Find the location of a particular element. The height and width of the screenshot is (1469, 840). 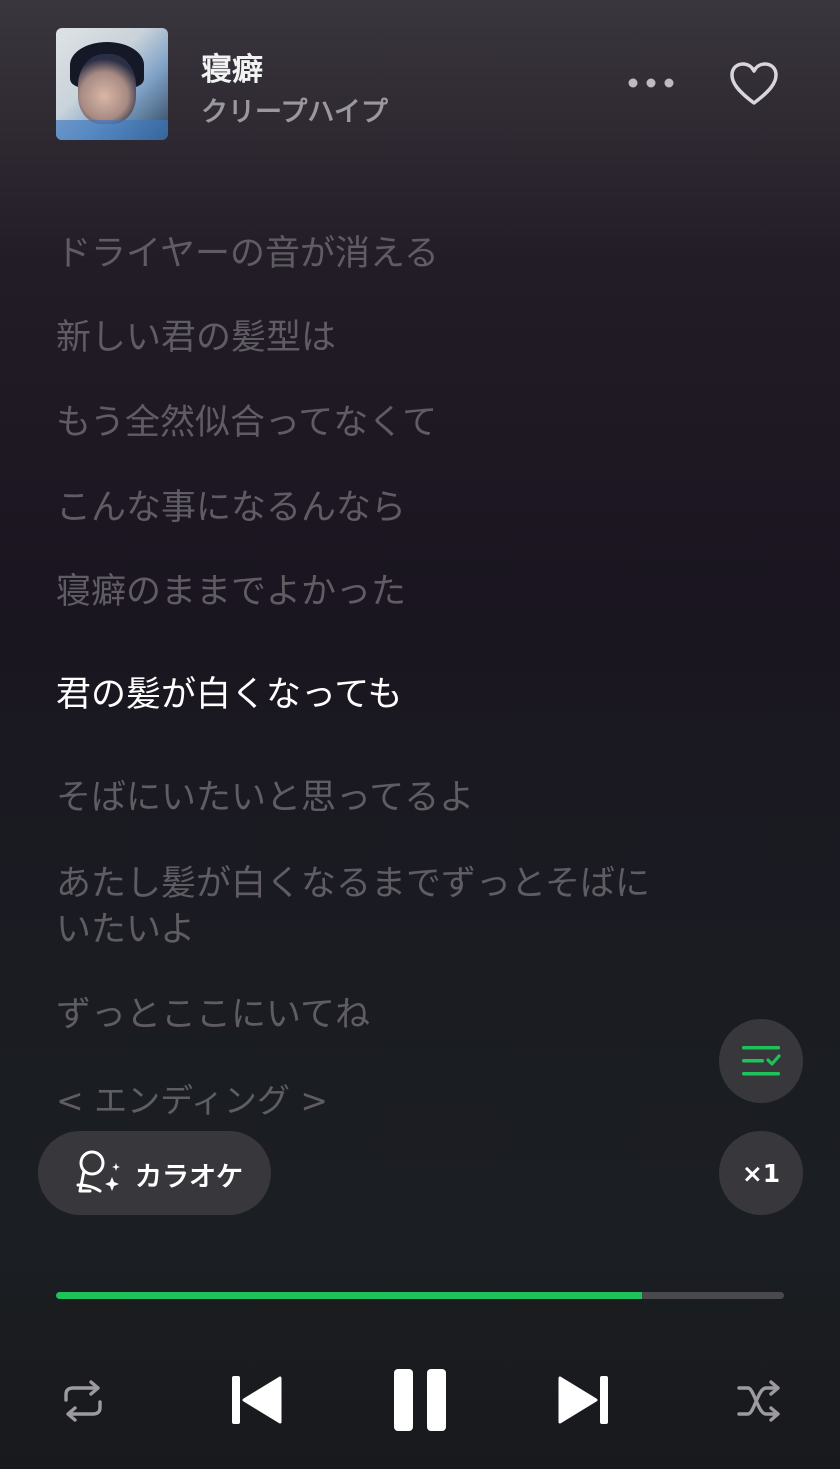

lyric-line: 寝癖のままでよかった is located at coordinates (366, 592).